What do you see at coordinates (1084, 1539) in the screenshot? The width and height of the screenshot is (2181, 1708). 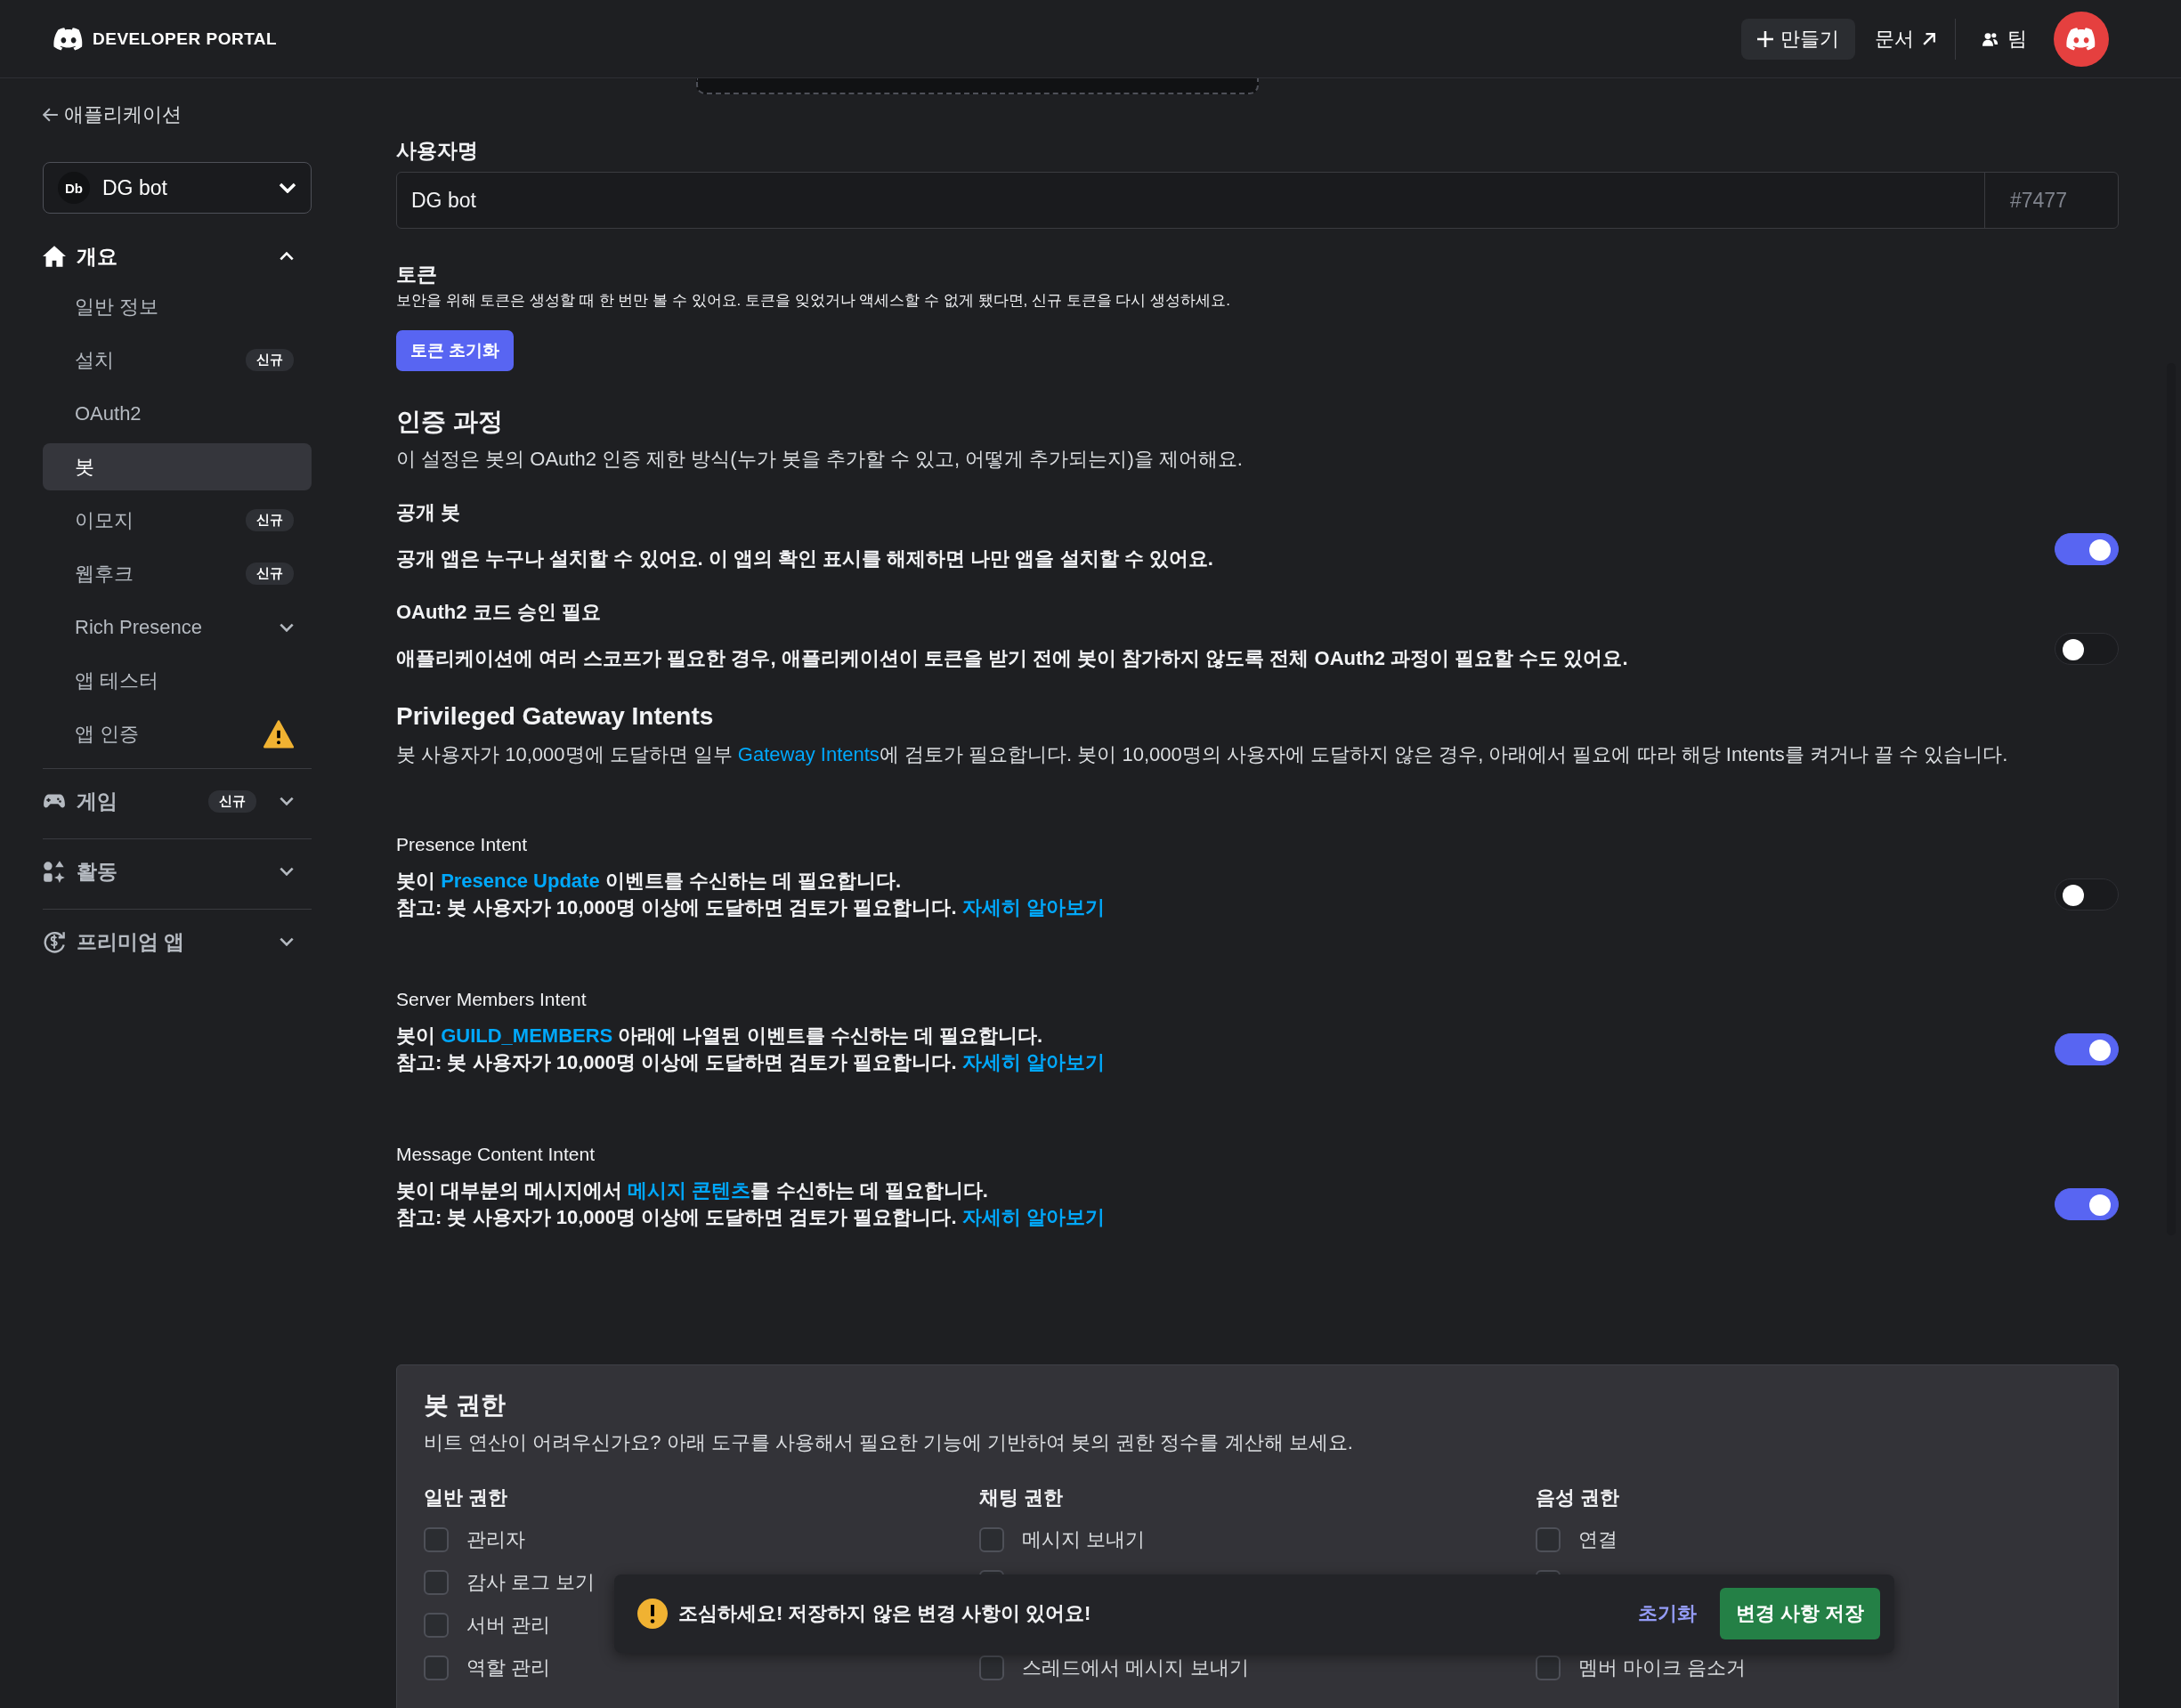 I see `permission-label: 메시지 보내기` at bounding box center [1084, 1539].